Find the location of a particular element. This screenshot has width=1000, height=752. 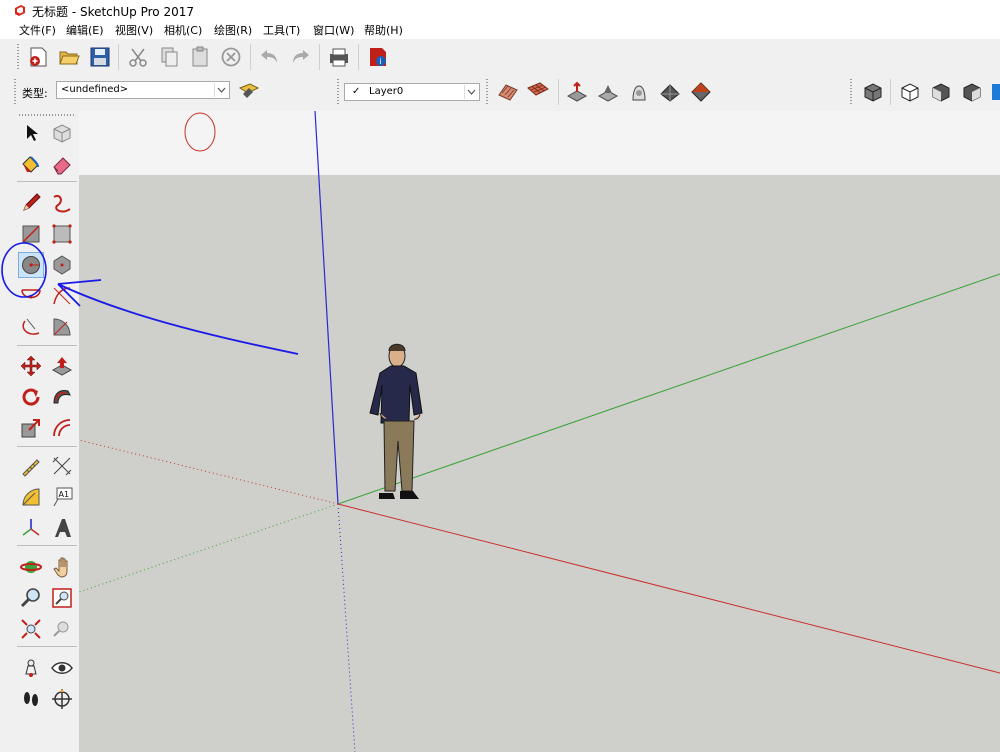

3d-text-icon is located at coordinates (63, 528).